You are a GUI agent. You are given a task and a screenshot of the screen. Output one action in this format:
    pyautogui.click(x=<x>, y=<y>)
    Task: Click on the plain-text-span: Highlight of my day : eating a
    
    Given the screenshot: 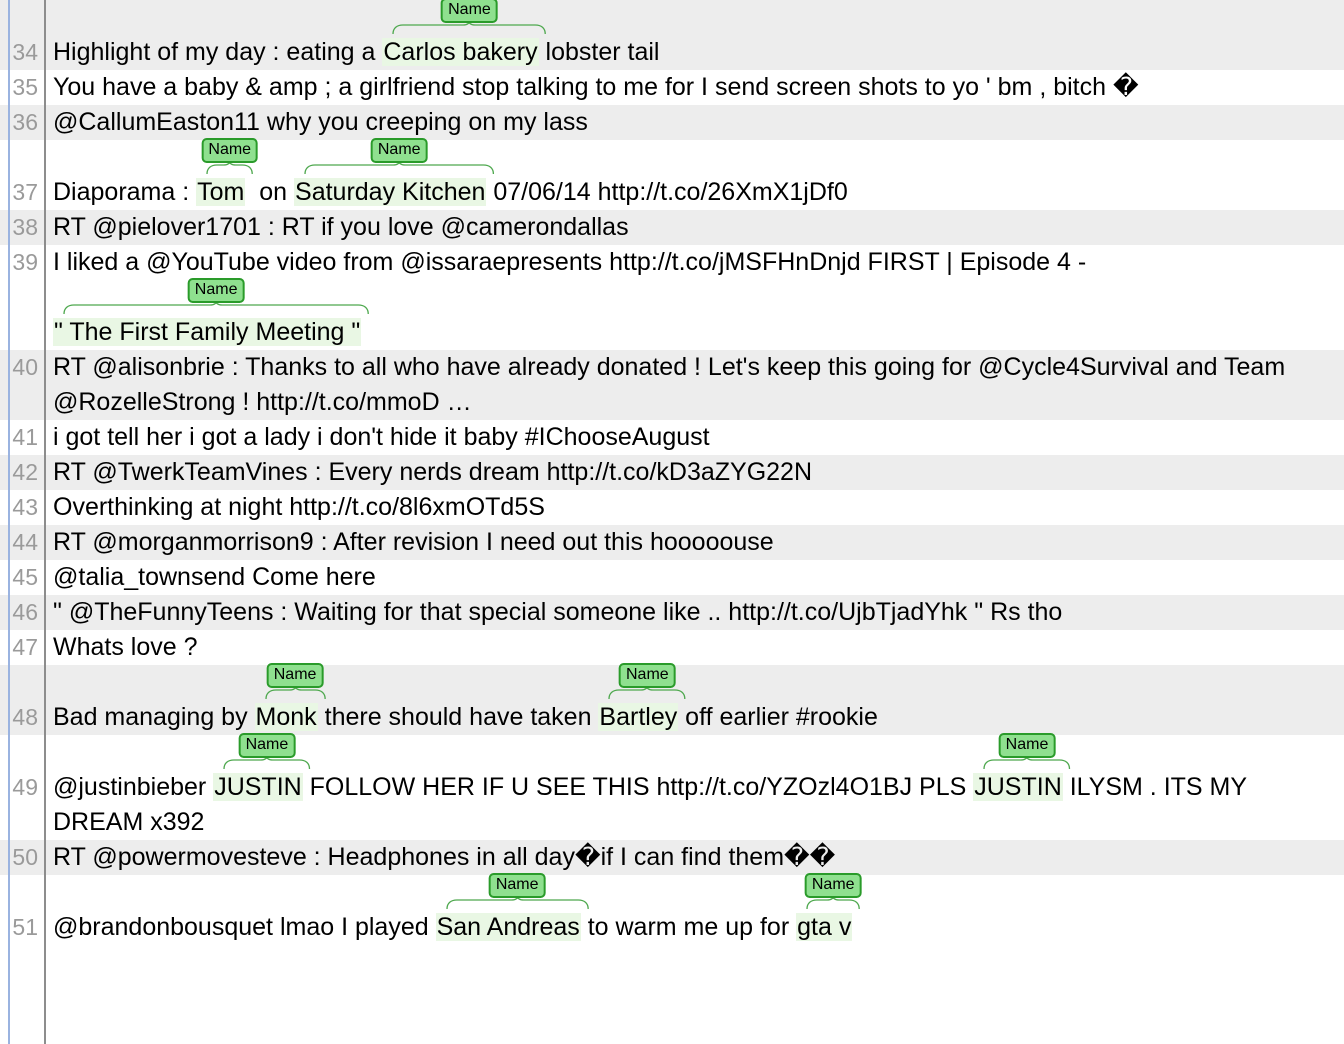 What is the action you would take?
    pyautogui.click(x=218, y=52)
    